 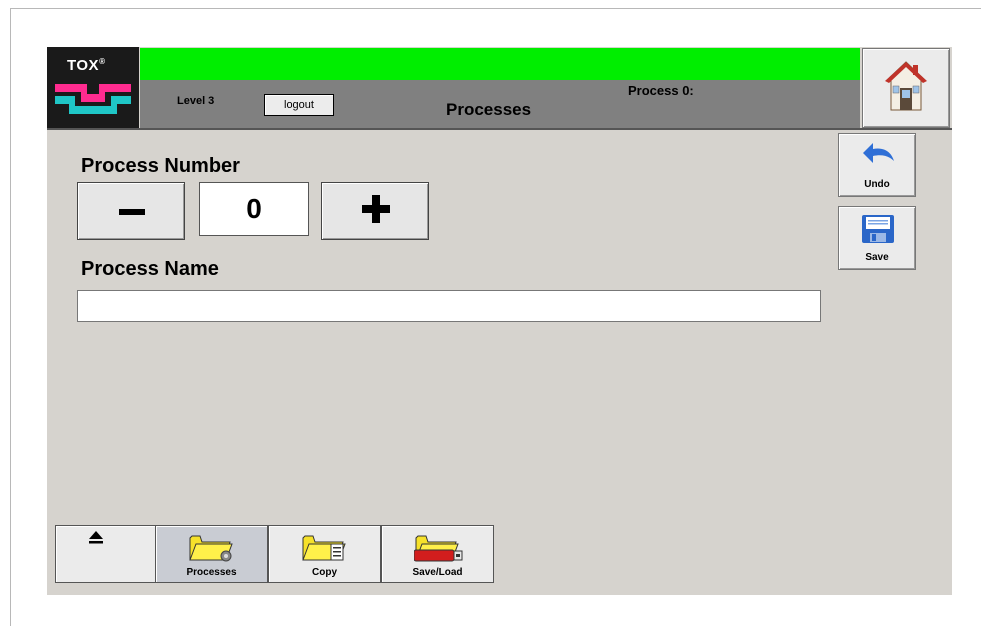 I want to click on decrement-button, so click(x=131, y=211).